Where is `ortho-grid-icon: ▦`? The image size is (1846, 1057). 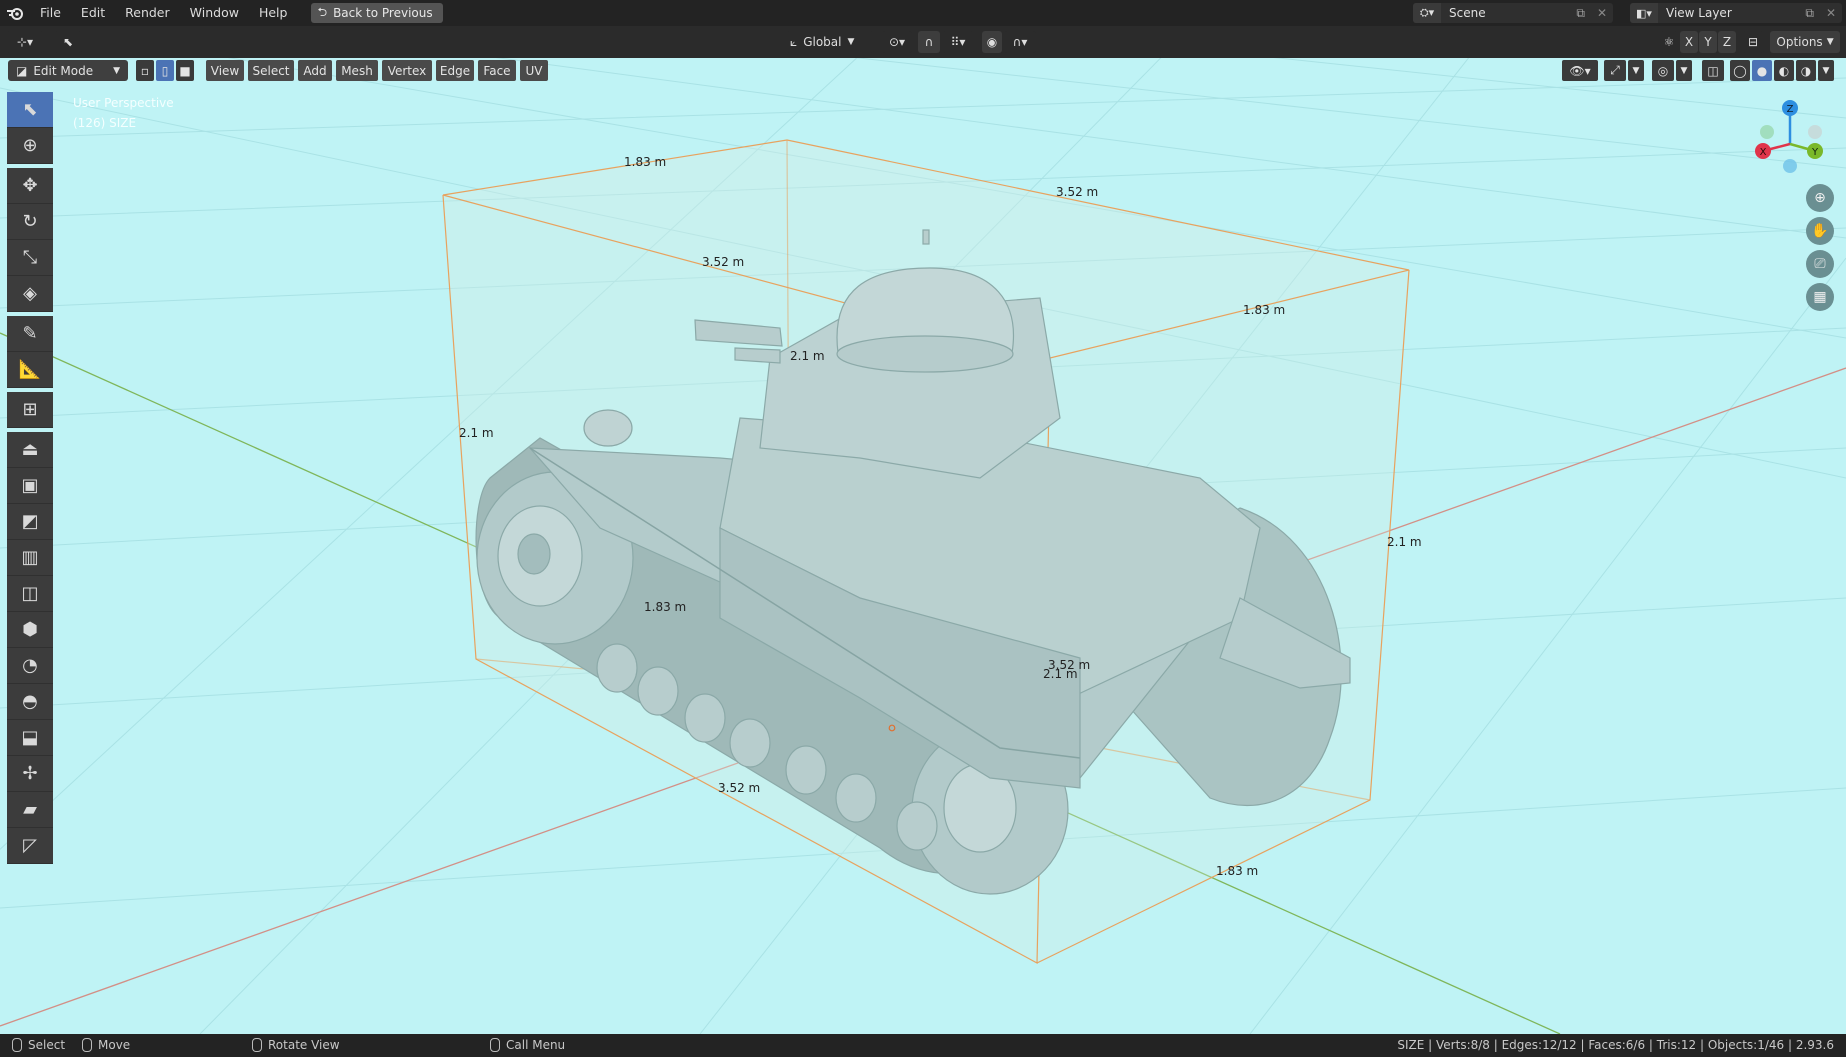
ortho-grid-icon: ▦ is located at coordinates (1820, 297).